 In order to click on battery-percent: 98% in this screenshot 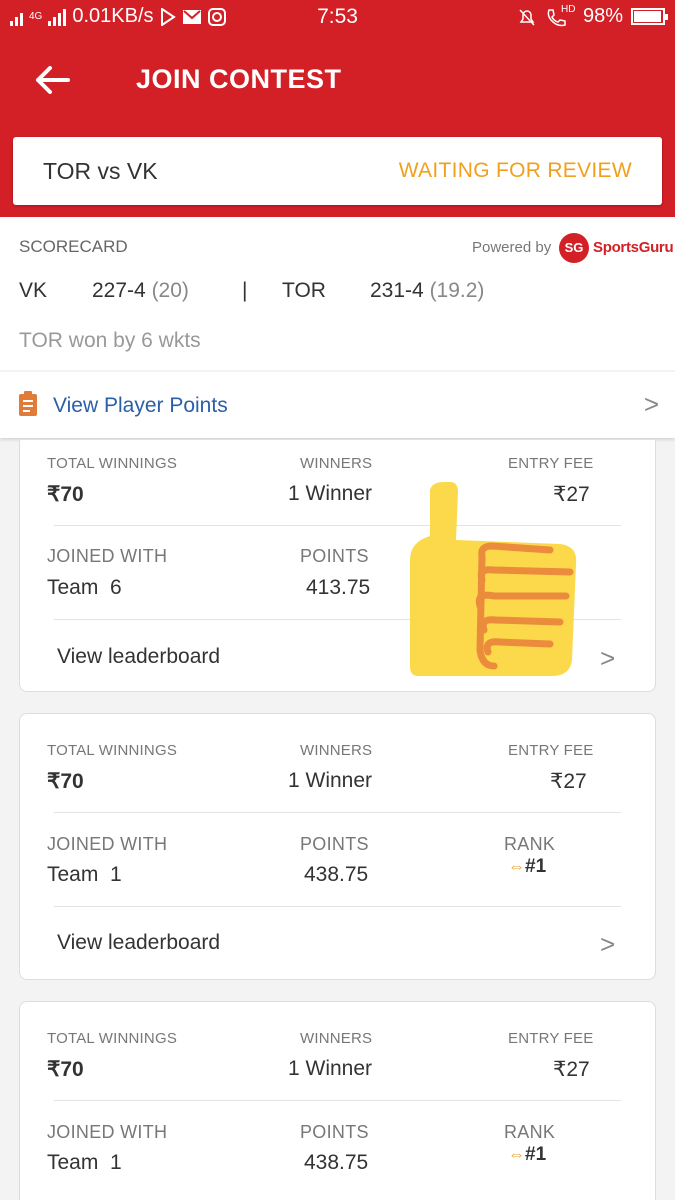, I will do `click(602, 16)`.